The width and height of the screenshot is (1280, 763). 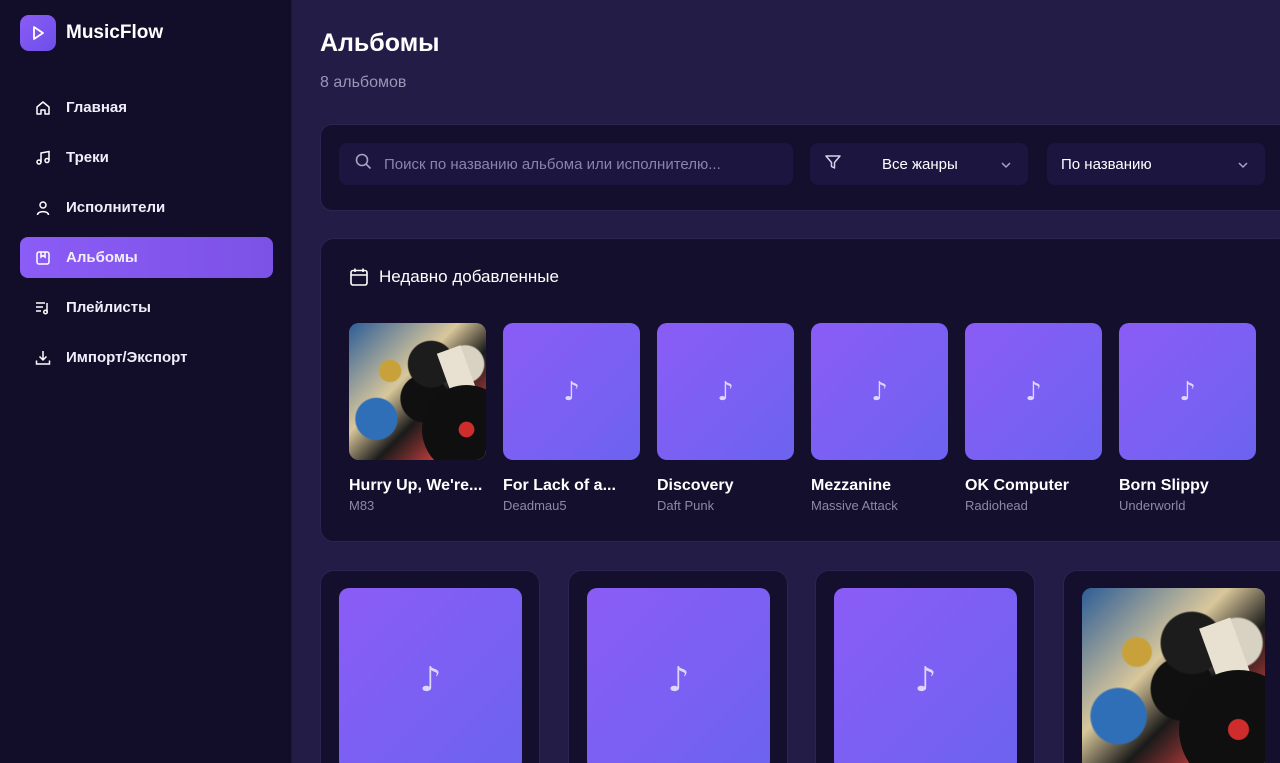 I want to click on album-card: Hurry Up, We're... M83, so click(x=417, y=418).